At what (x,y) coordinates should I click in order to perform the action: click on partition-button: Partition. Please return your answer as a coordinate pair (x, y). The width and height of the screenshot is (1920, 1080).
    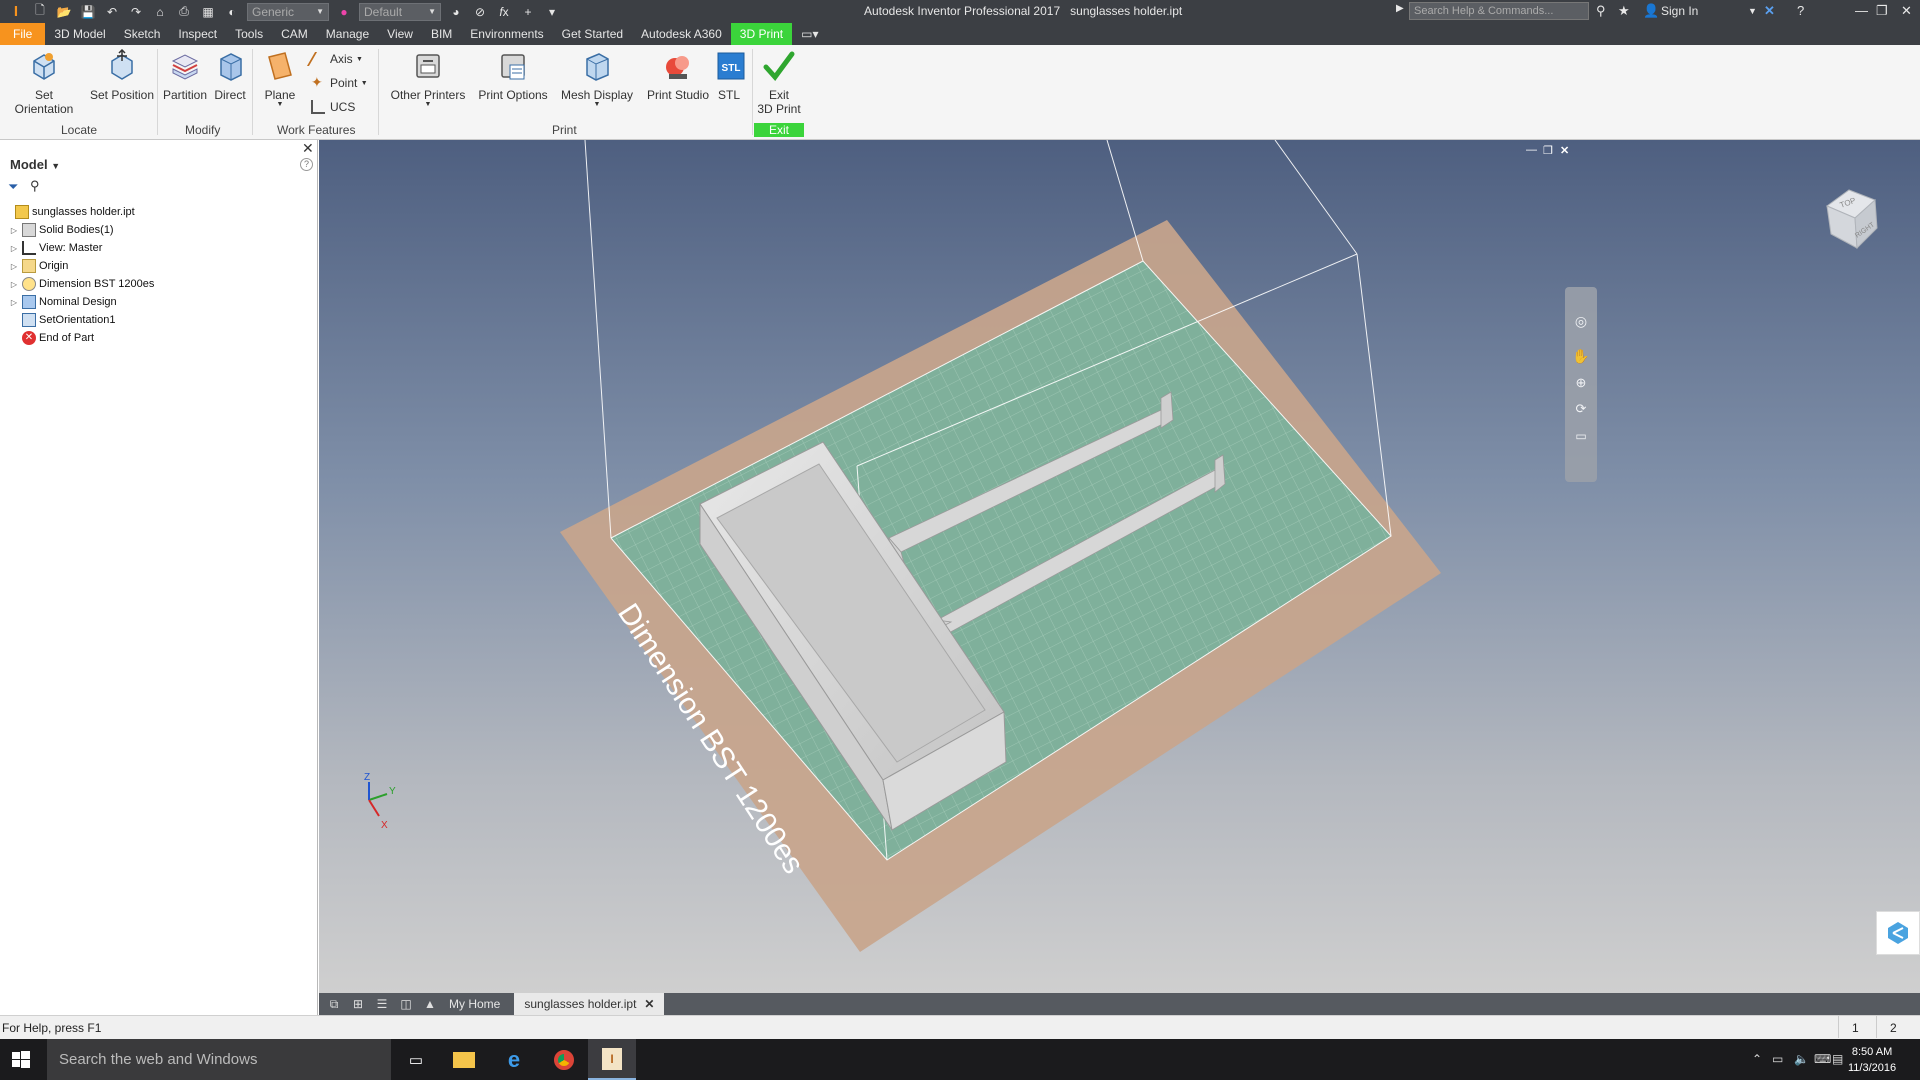
    Looking at the image, I should click on (185, 75).